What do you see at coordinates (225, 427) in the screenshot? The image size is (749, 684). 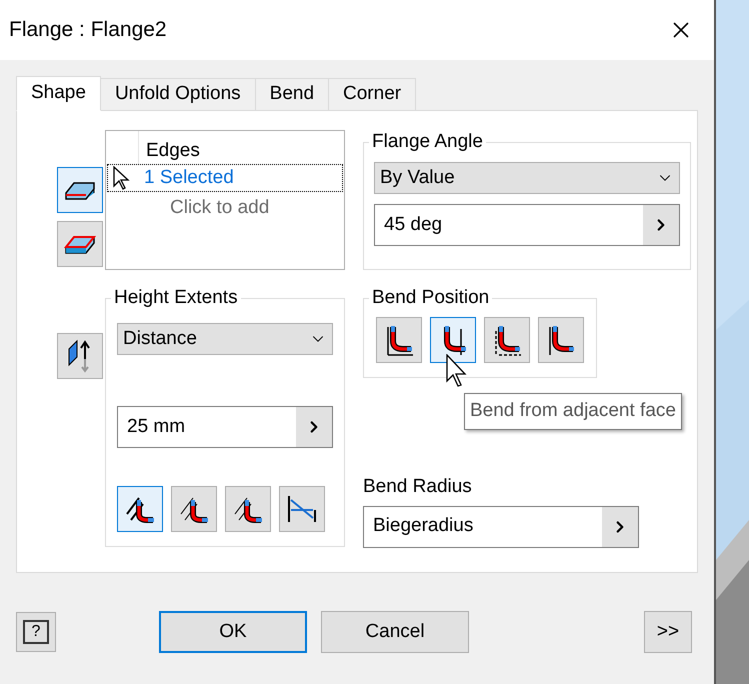 I see `distance-field: 25 mm` at bounding box center [225, 427].